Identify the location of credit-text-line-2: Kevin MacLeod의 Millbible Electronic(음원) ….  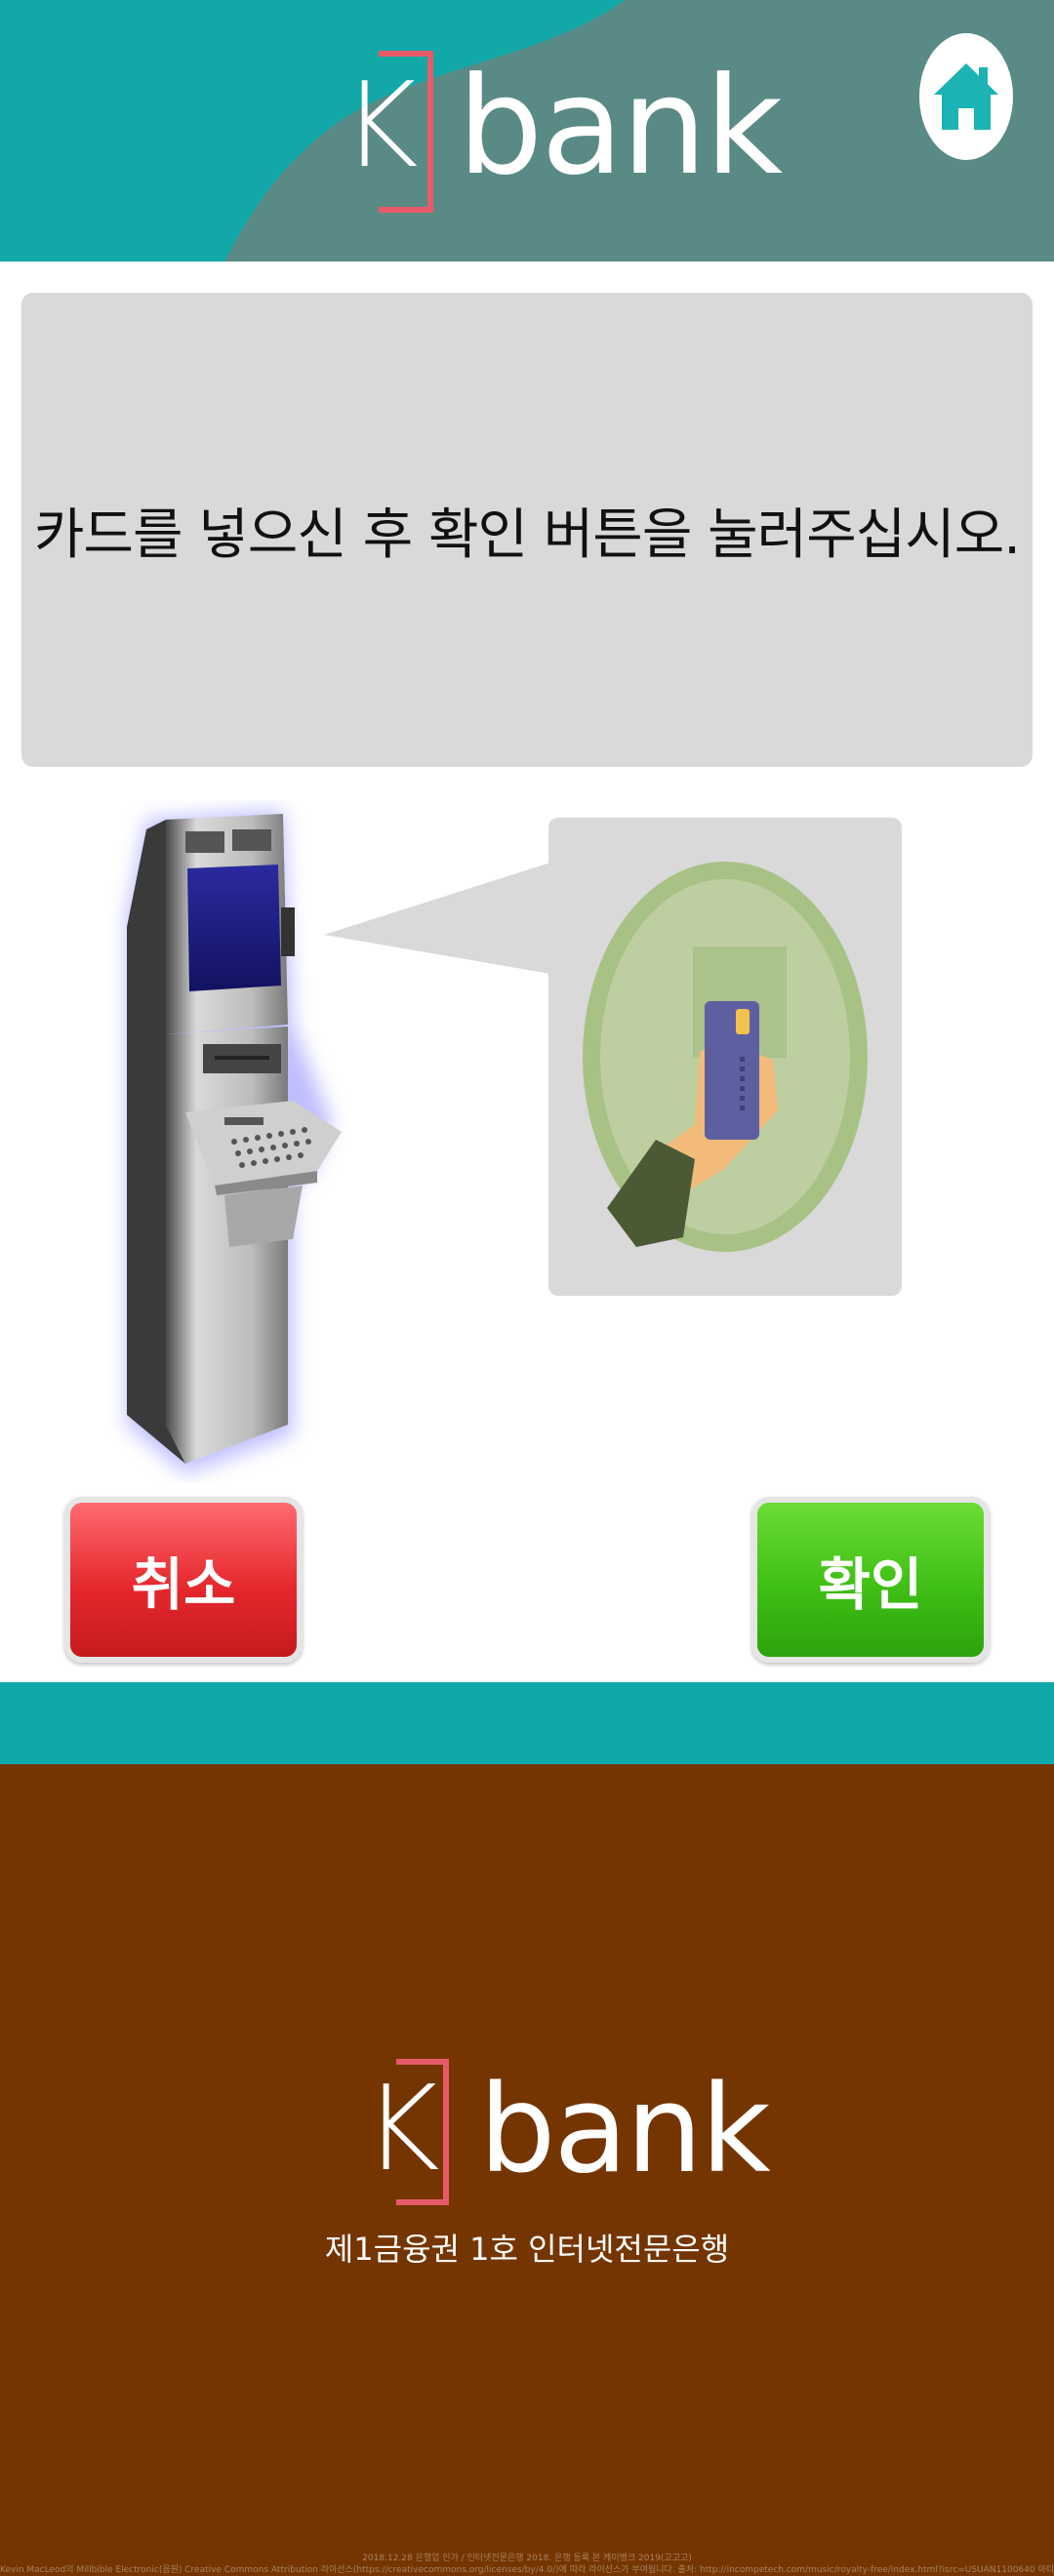
(527, 2570).